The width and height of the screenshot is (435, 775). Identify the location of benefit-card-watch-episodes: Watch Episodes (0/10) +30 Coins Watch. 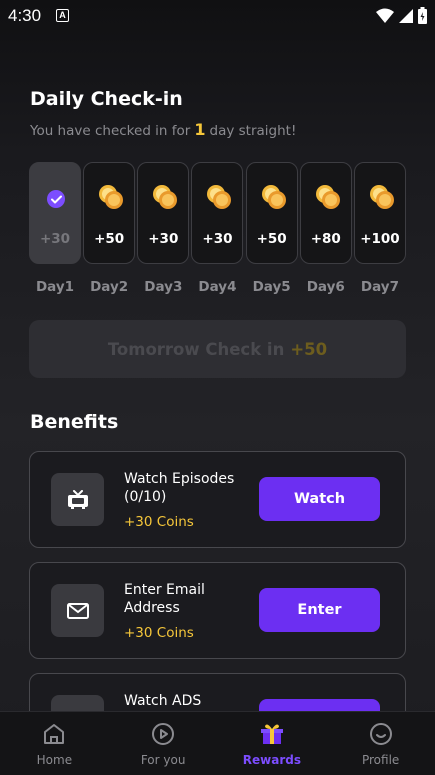
(217, 499).